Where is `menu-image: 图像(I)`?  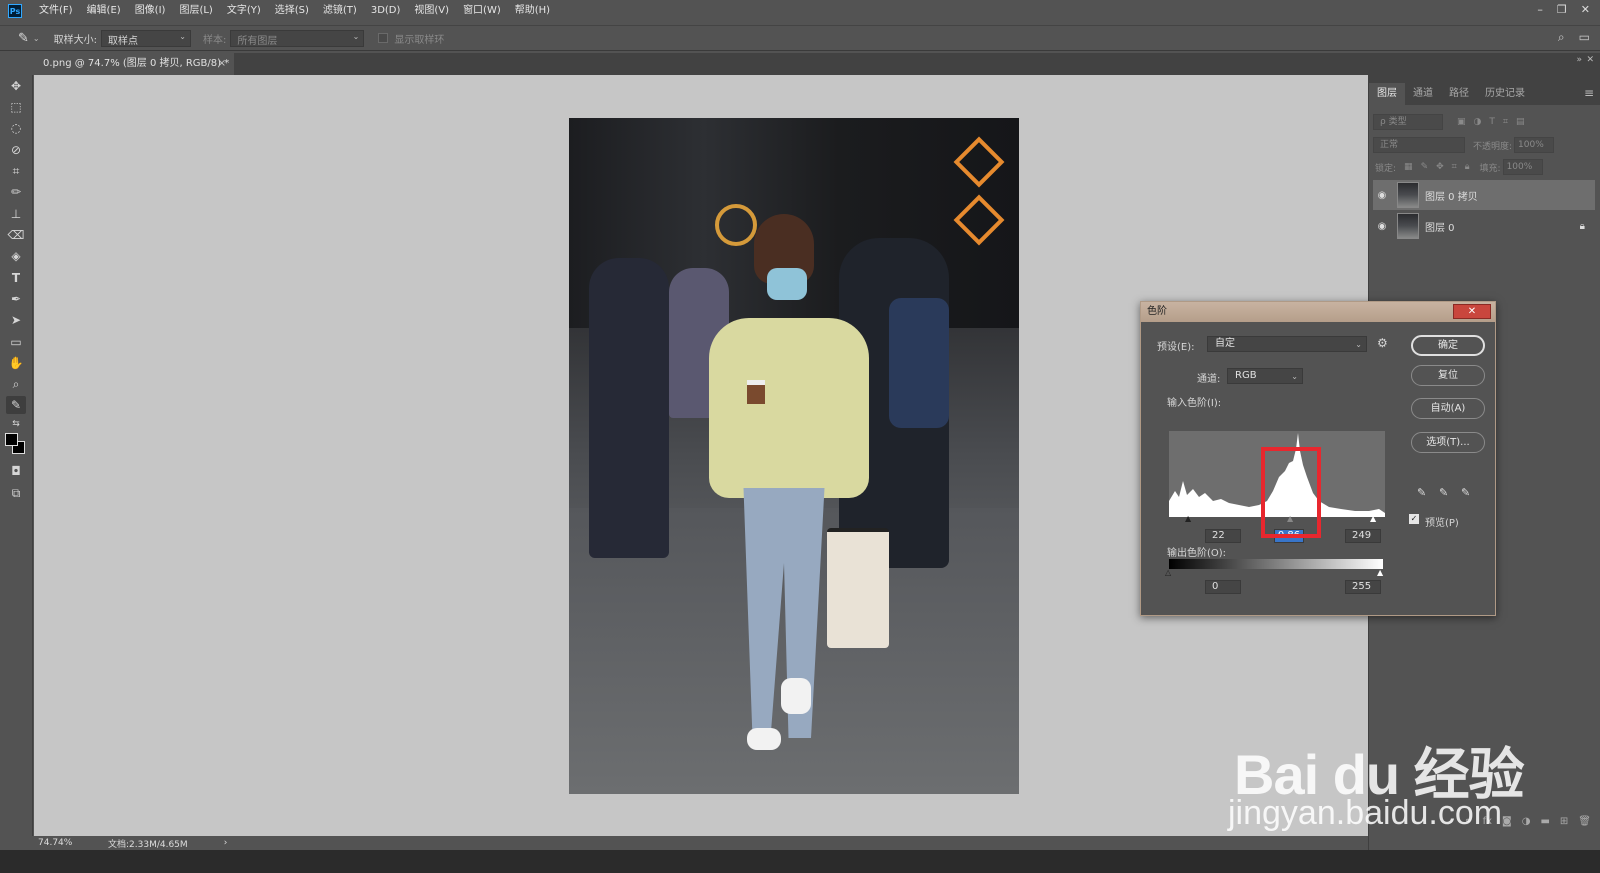
menu-image: 图像(I) is located at coordinates (150, 11).